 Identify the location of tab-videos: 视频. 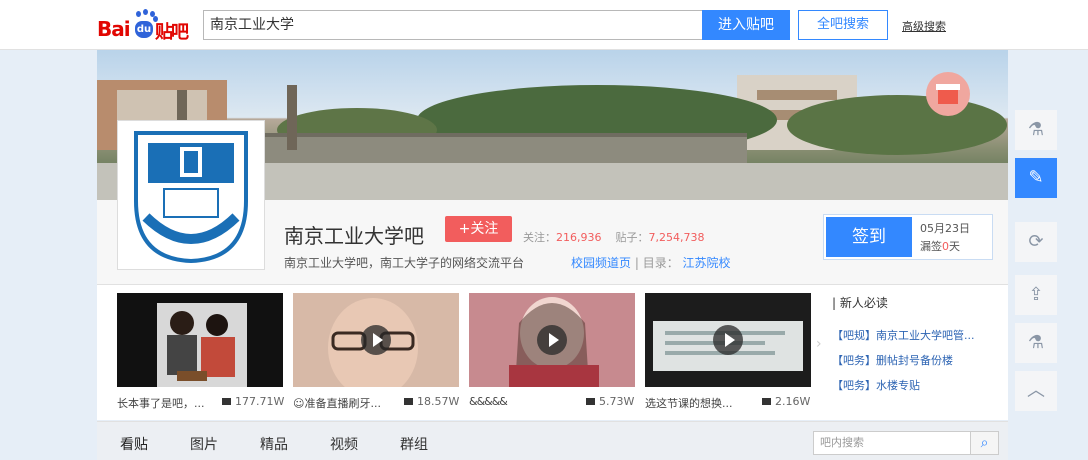
(344, 444).